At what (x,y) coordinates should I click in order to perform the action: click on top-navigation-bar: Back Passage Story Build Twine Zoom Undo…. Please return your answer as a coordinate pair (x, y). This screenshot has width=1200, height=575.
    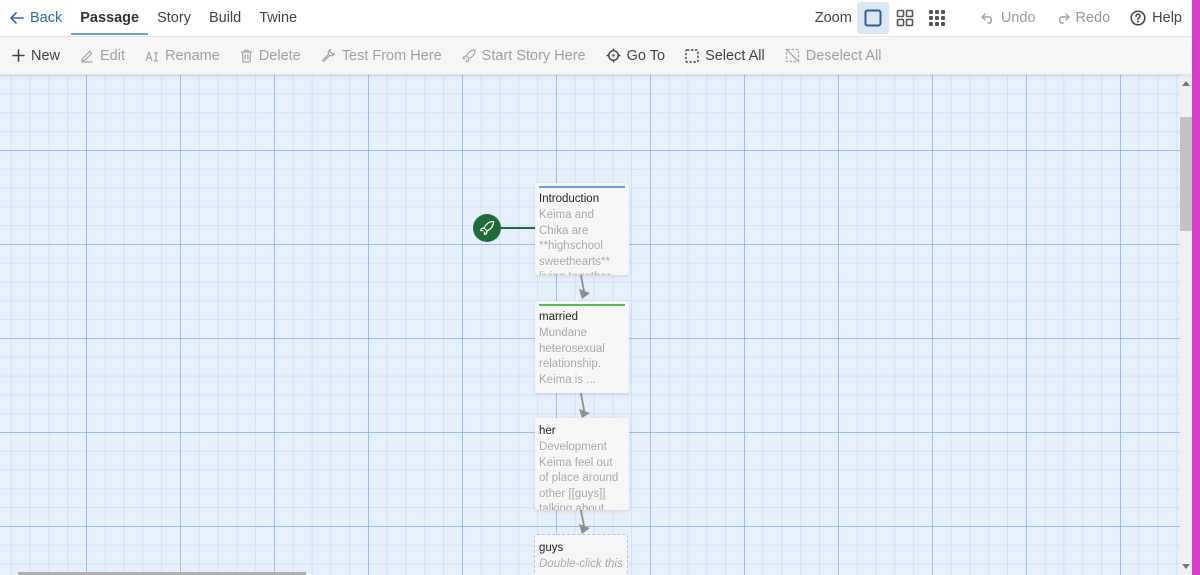
    Looking at the image, I should click on (596, 18).